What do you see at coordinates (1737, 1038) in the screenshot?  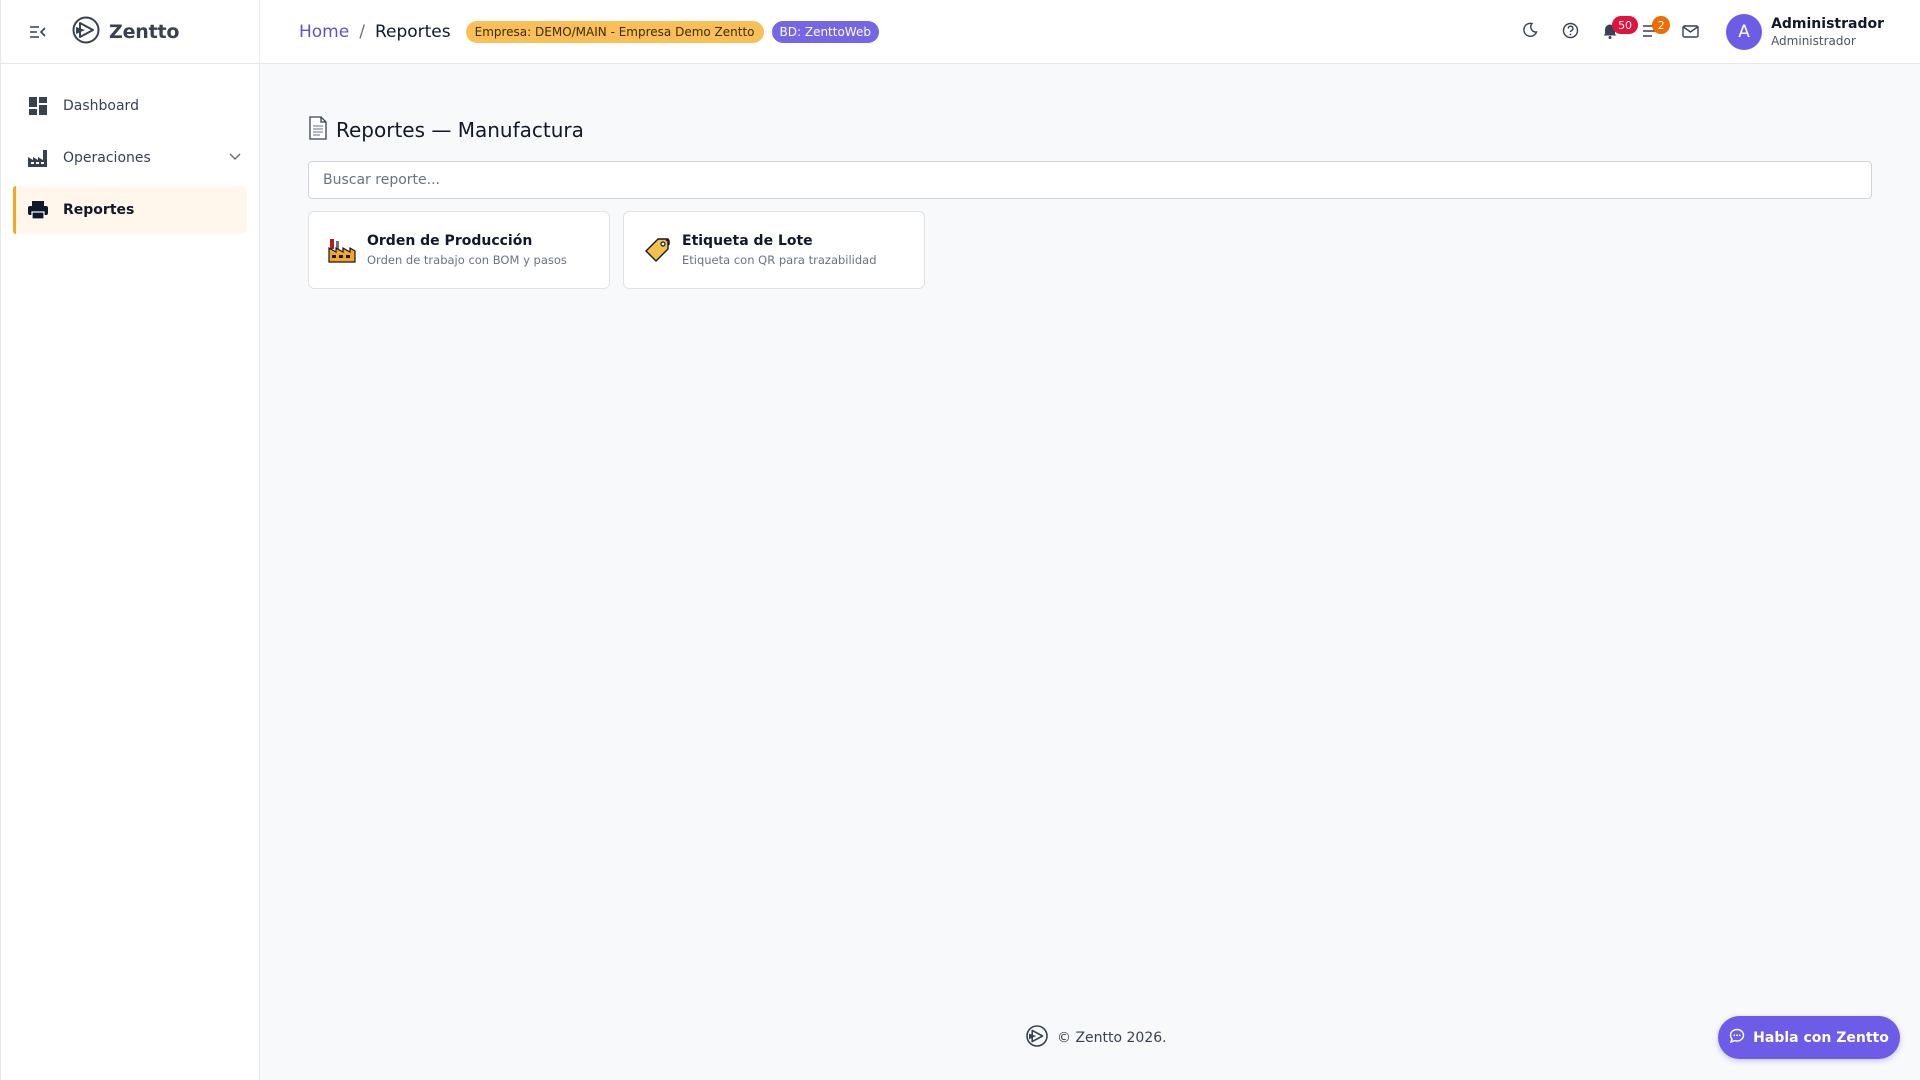 I see `chat-bubble-icon` at bounding box center [1737, 1038].